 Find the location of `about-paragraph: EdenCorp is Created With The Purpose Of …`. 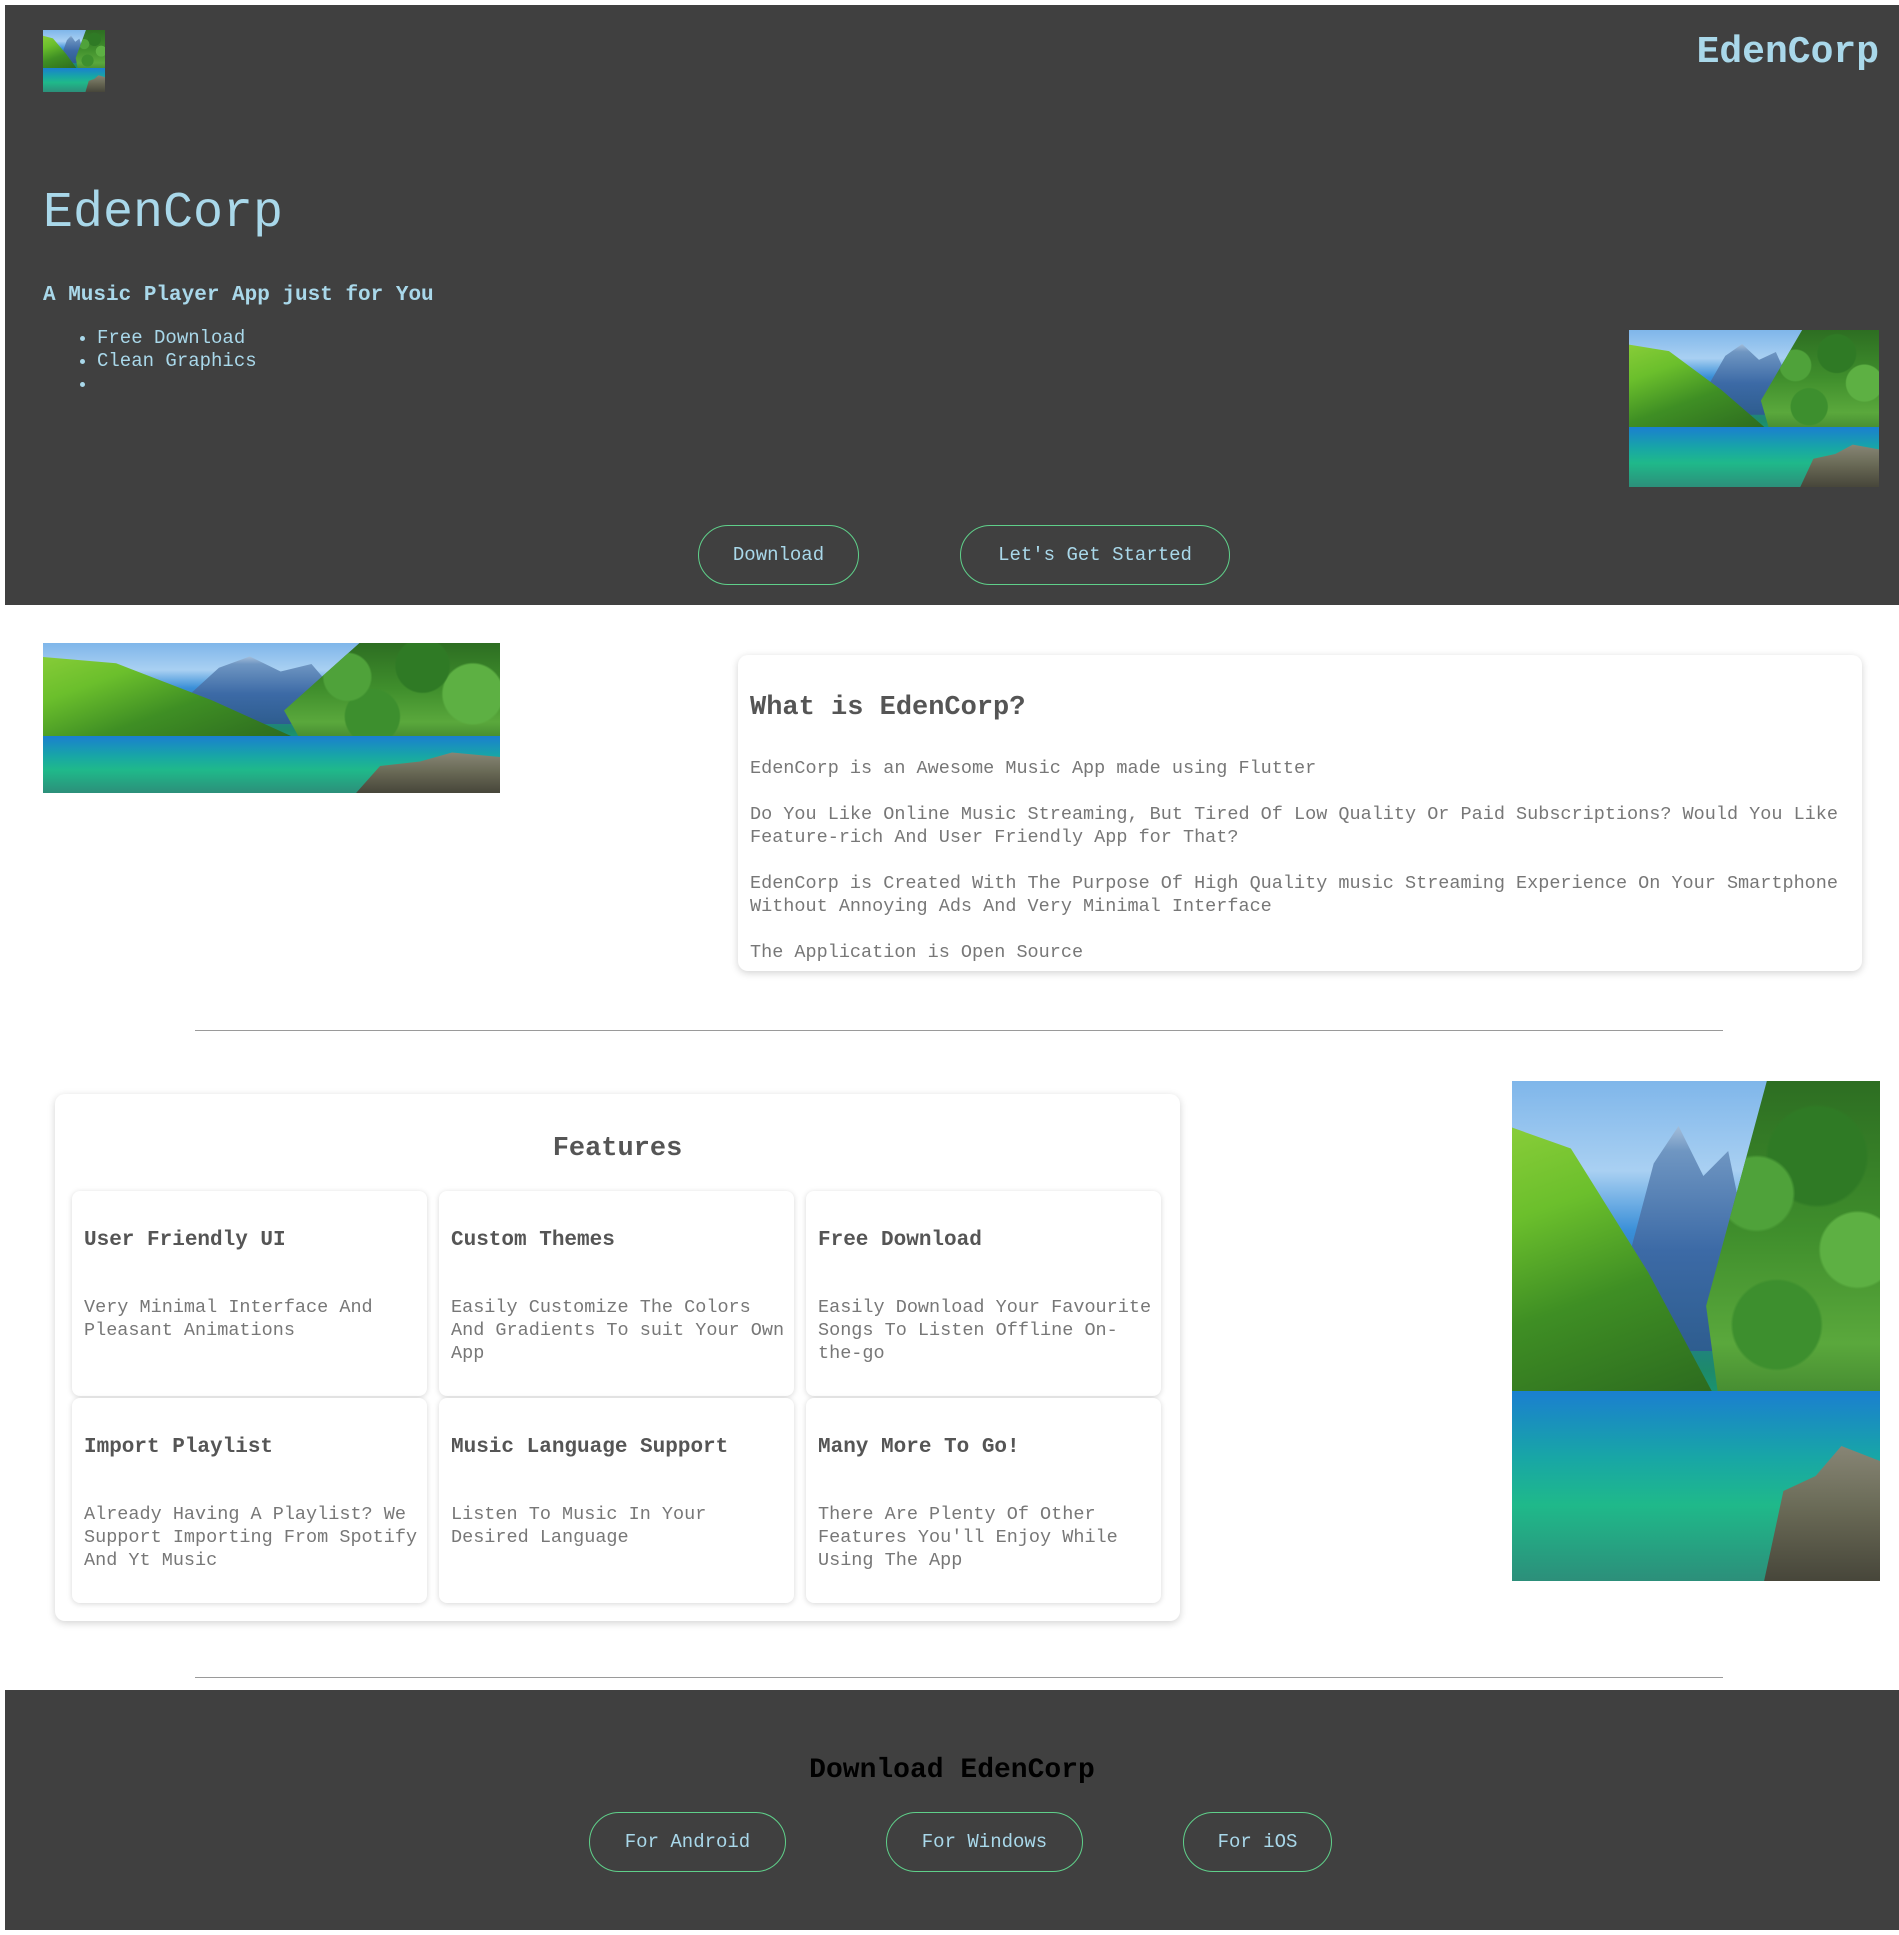

about-paragraph: EdenCorp is Created With The Purpose Of … is located at coordinates (1294, 895).